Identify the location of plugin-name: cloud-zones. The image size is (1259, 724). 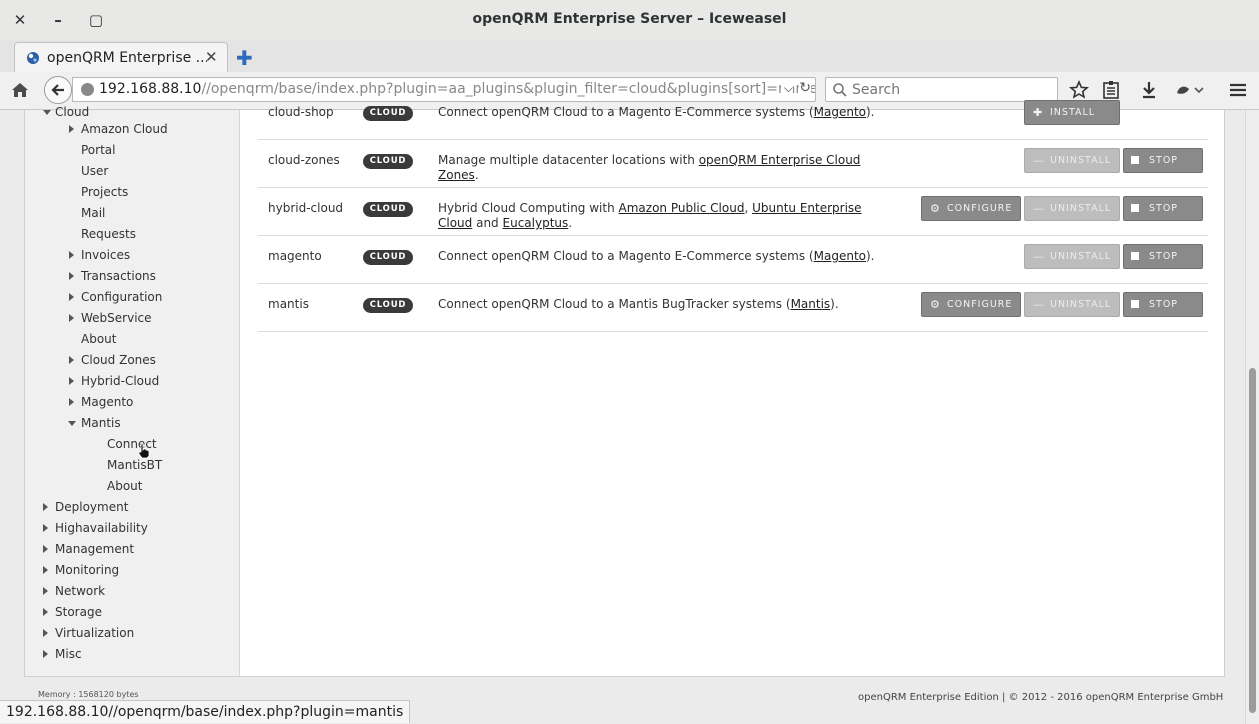
(304, 160).